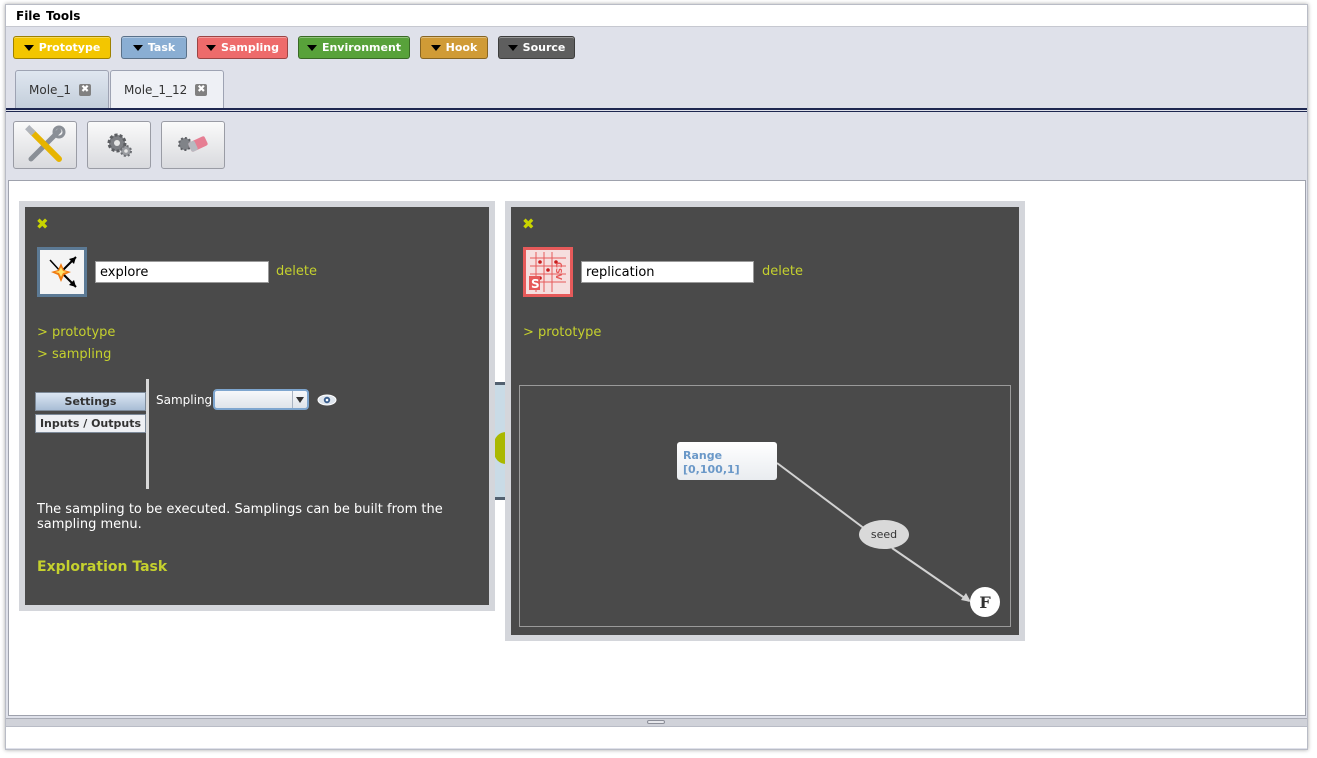 This screenshot has height=758, width=1317. Describe the element at coordinates (727, 461) in the screenshot. I see `range-node: Range [0,100,1]` at that location.